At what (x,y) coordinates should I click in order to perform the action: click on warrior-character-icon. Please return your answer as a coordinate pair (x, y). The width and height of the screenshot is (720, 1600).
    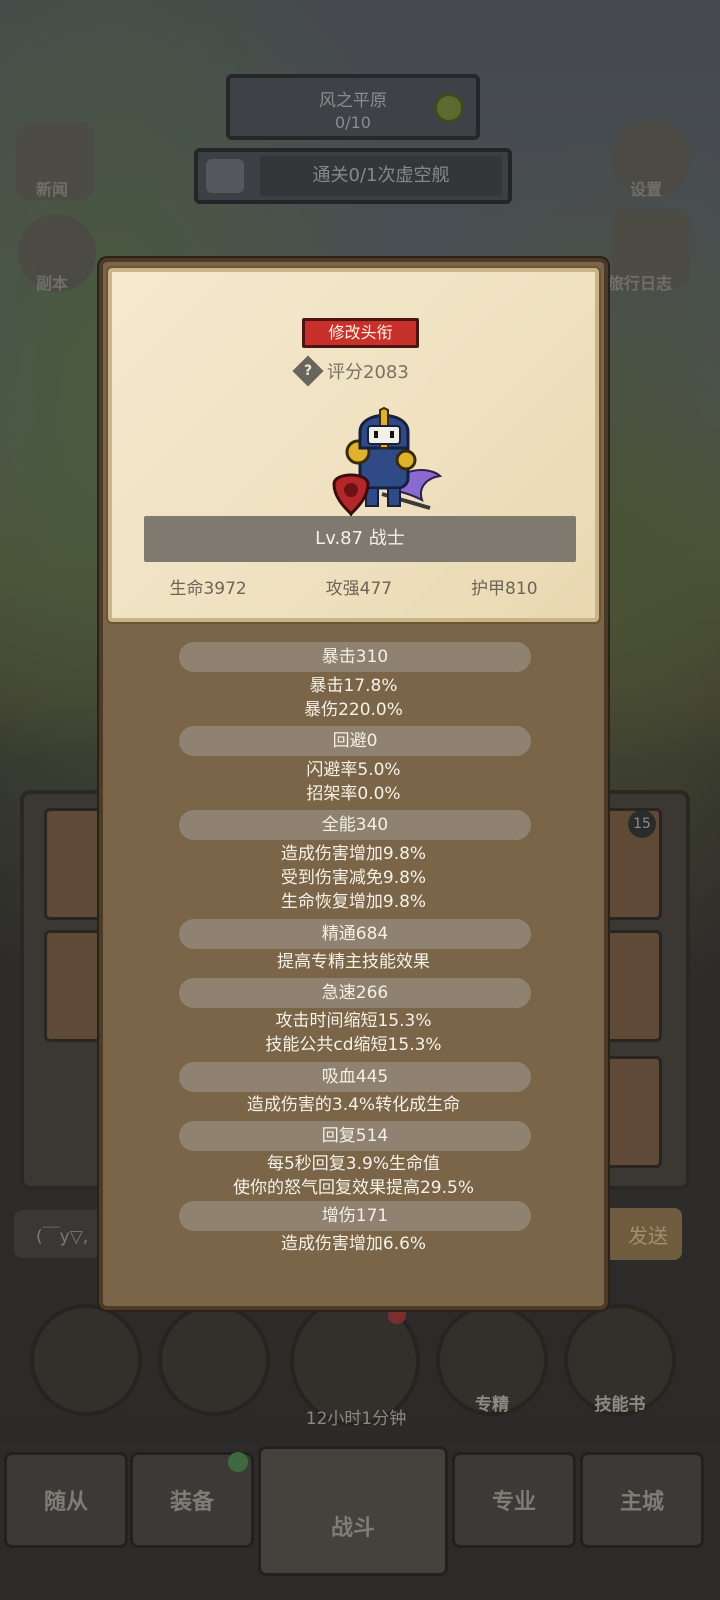
    Looking at the image, I should click on (387, 462).